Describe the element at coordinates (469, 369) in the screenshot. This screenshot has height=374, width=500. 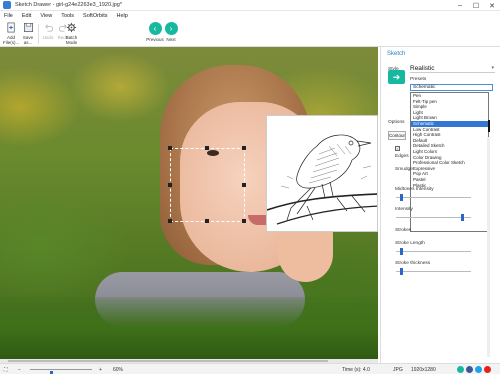
I see `facebook-icon` at that location.